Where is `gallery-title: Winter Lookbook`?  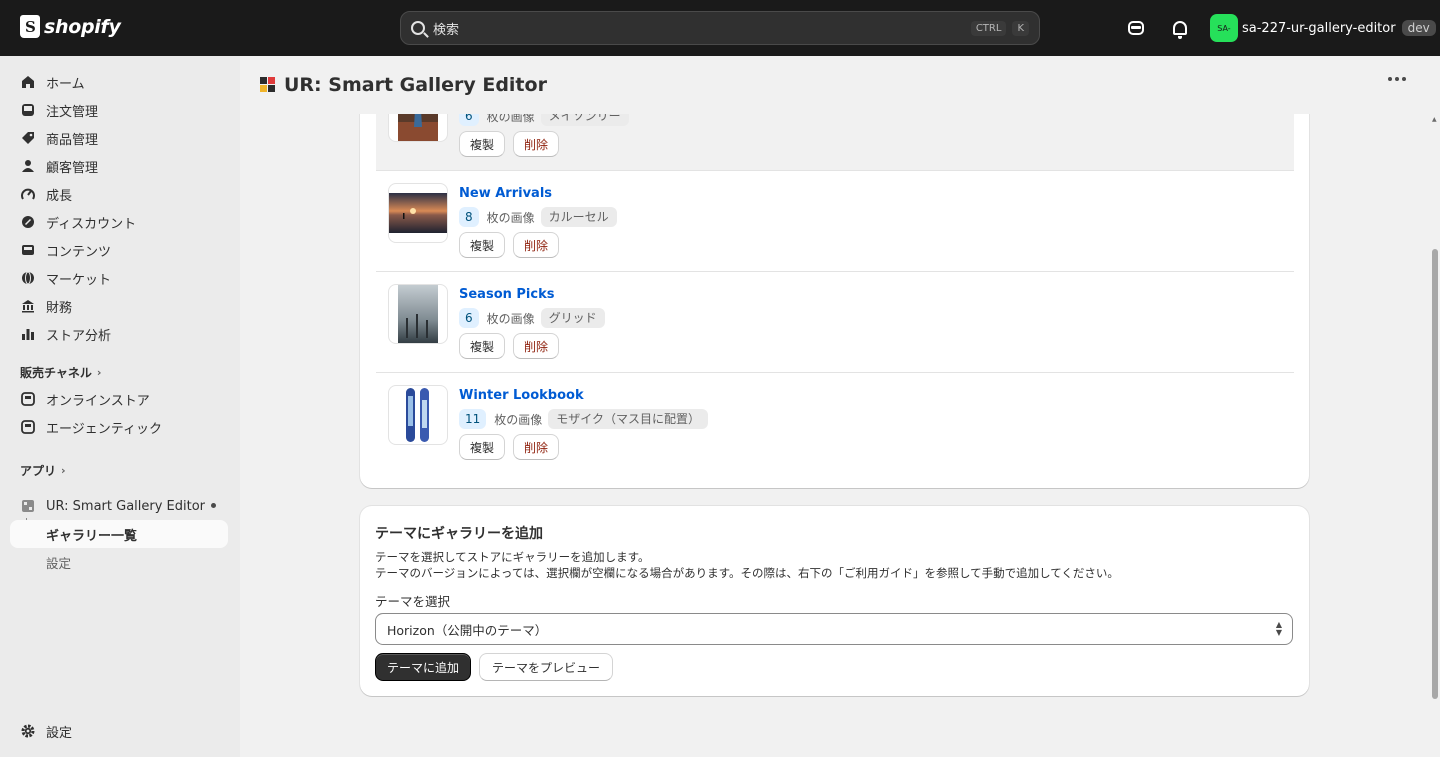
gallery-title: Winter Lookbook is located at coordinates (521, 395).